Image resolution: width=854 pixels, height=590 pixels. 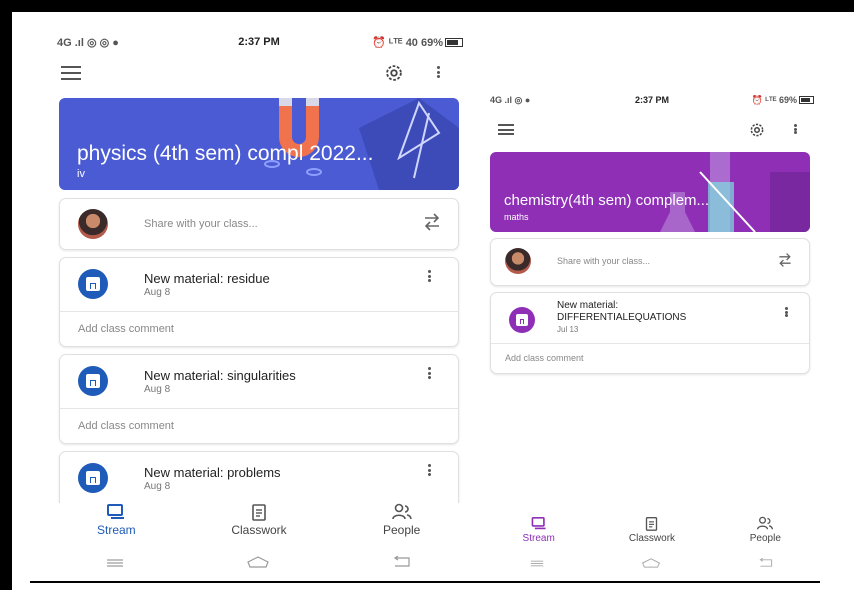 I want to click on battery-indicators: ⏰ ᴸᵀᴱ 69%, so click(x=783, y=100).